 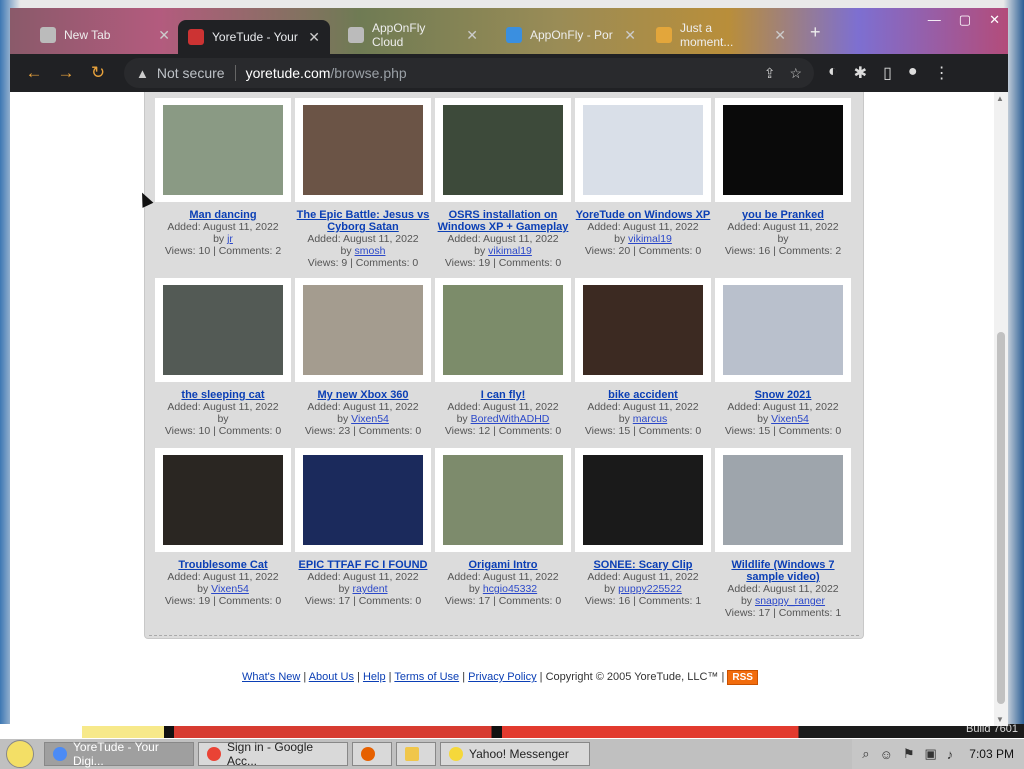 I want to click on address-bar: ▲ Not secure yoretude.com/browse.php ⇪ ☆, so click(x=469, y=73).